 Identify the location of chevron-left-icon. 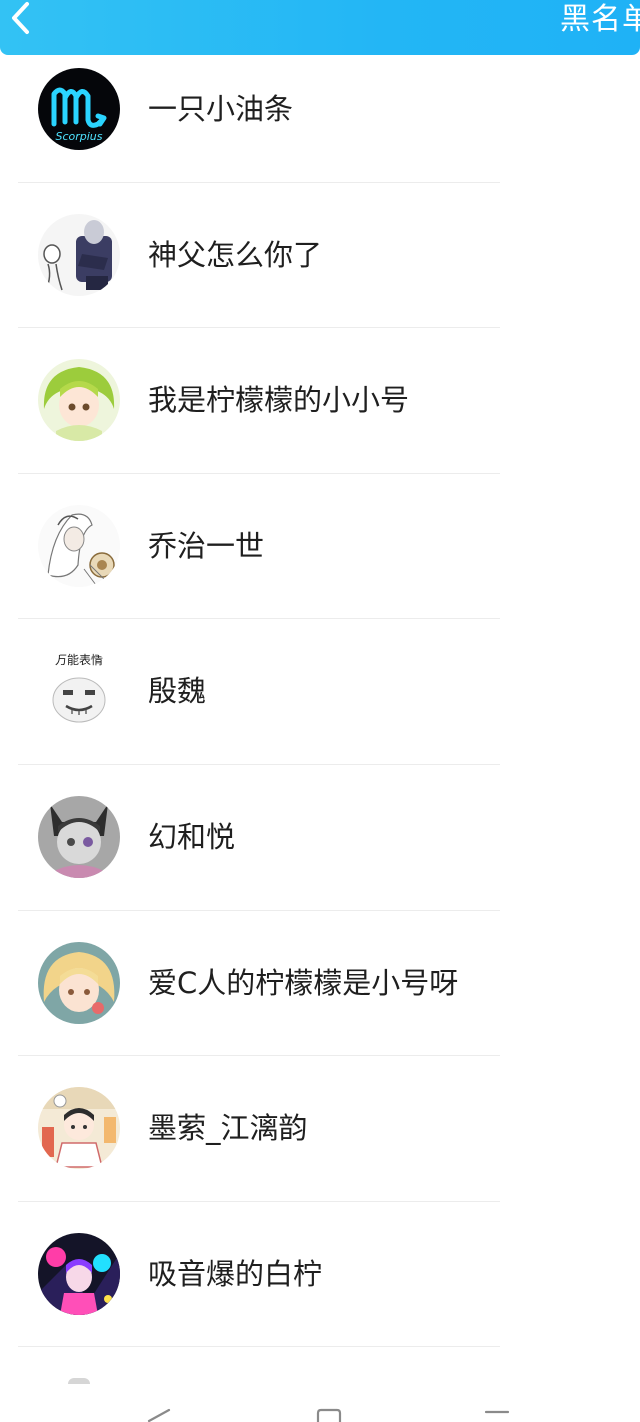
(20, 18).